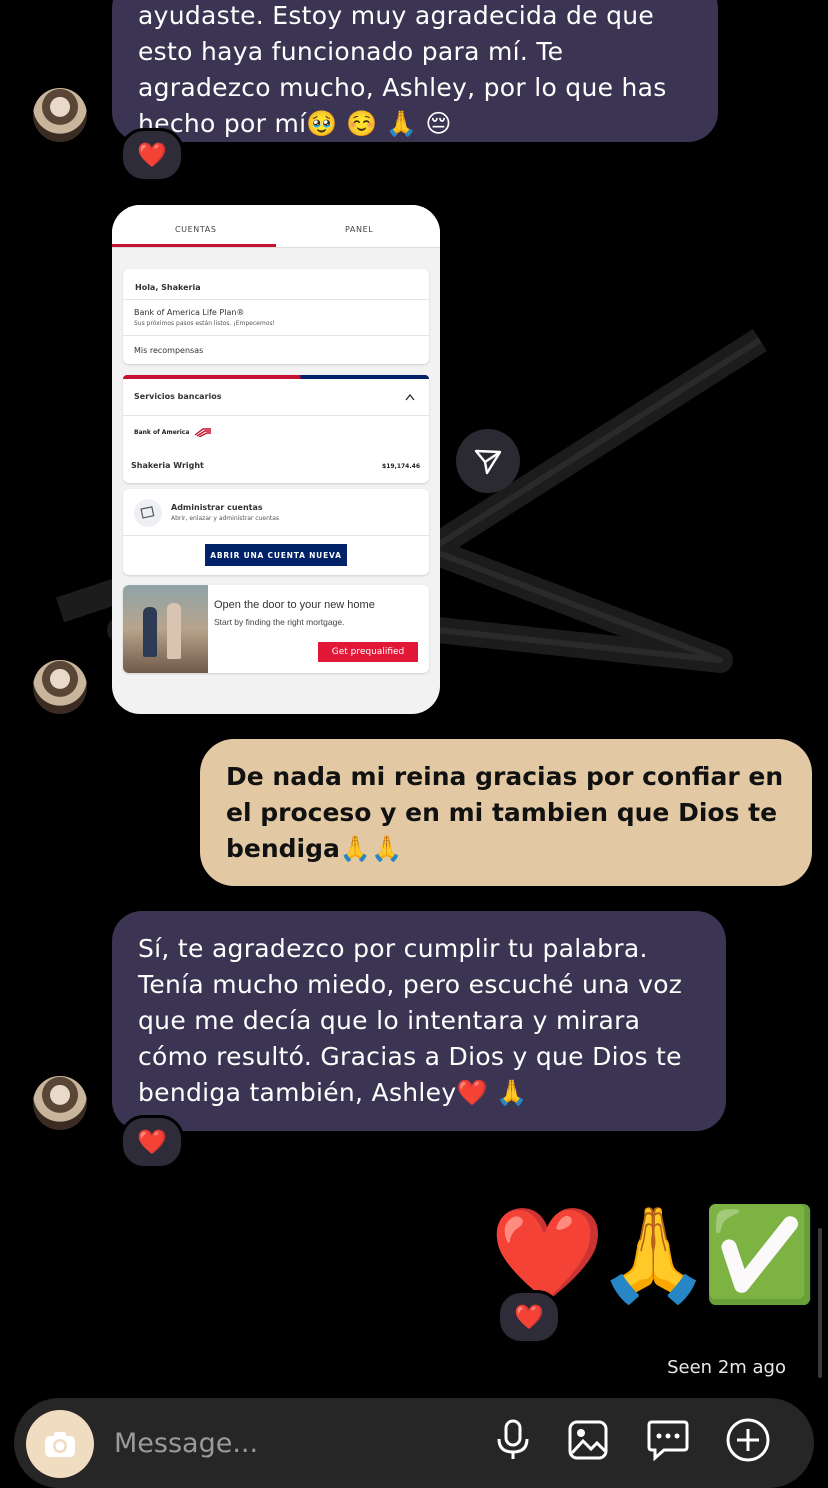  I want to click on sticker-icon, so click(668, 1440).